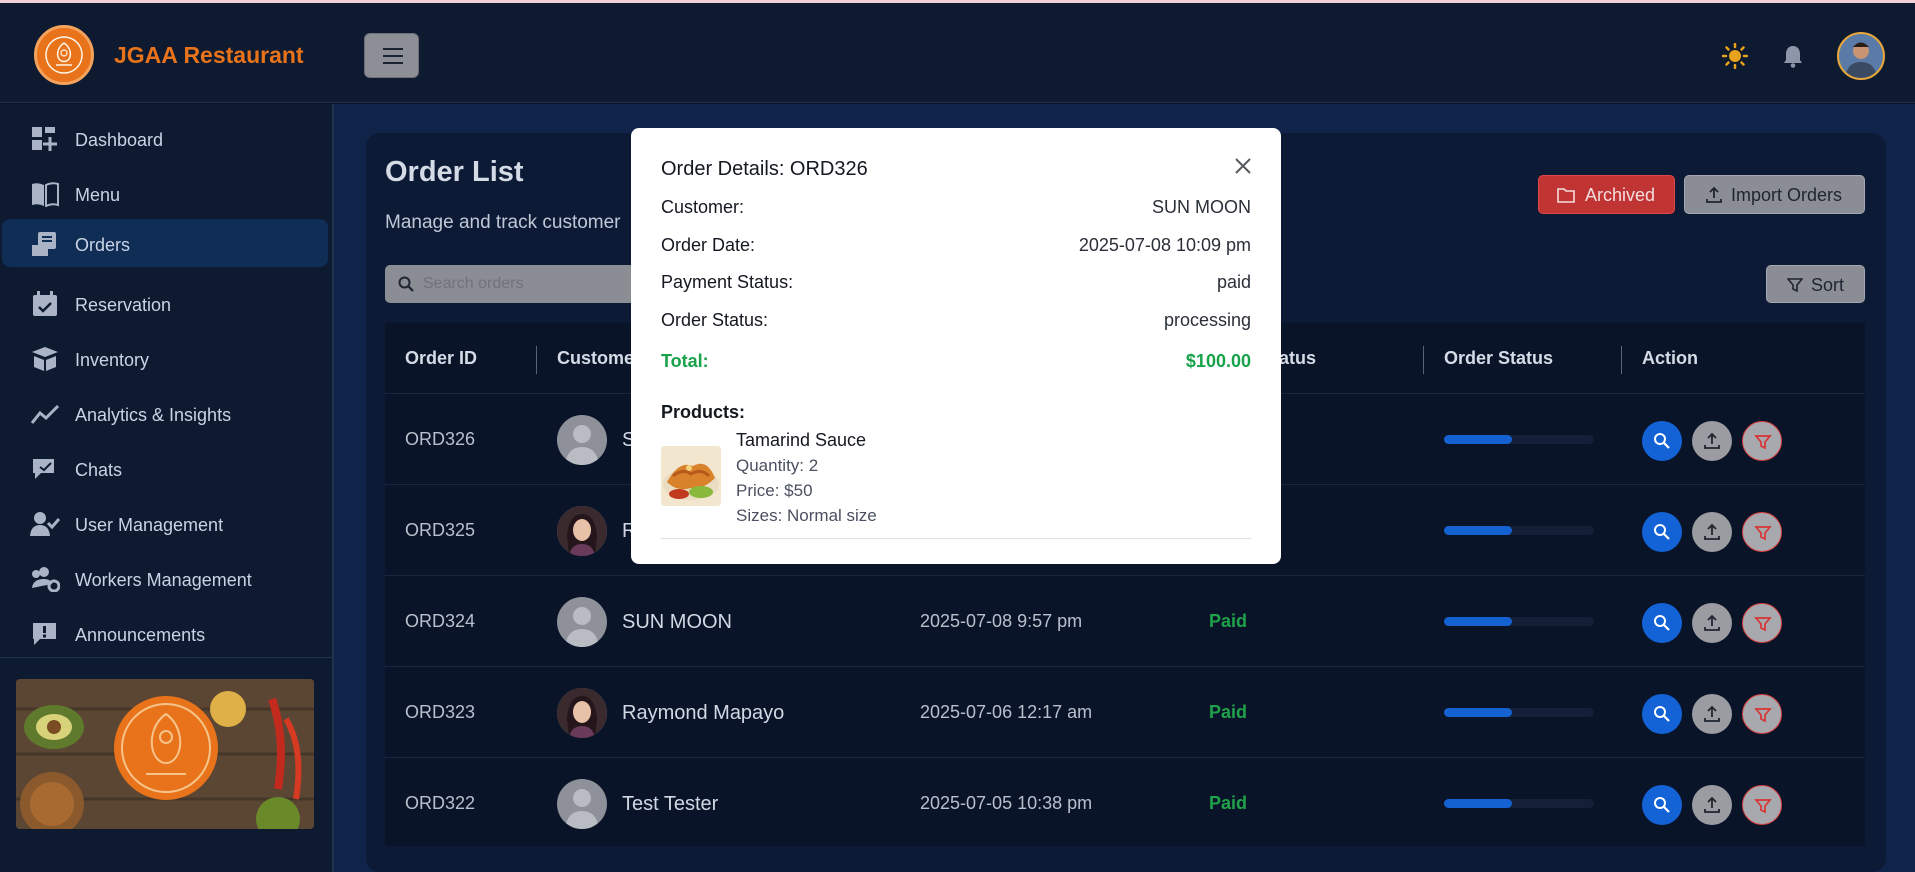 This screenshot has height=872, width=1915. Describe the element at coordinates (1125, 620) in the screenshot. I see `table-row: ORD324 SUN MOON 2025-07-08 9:57 pm Paid` at that location.